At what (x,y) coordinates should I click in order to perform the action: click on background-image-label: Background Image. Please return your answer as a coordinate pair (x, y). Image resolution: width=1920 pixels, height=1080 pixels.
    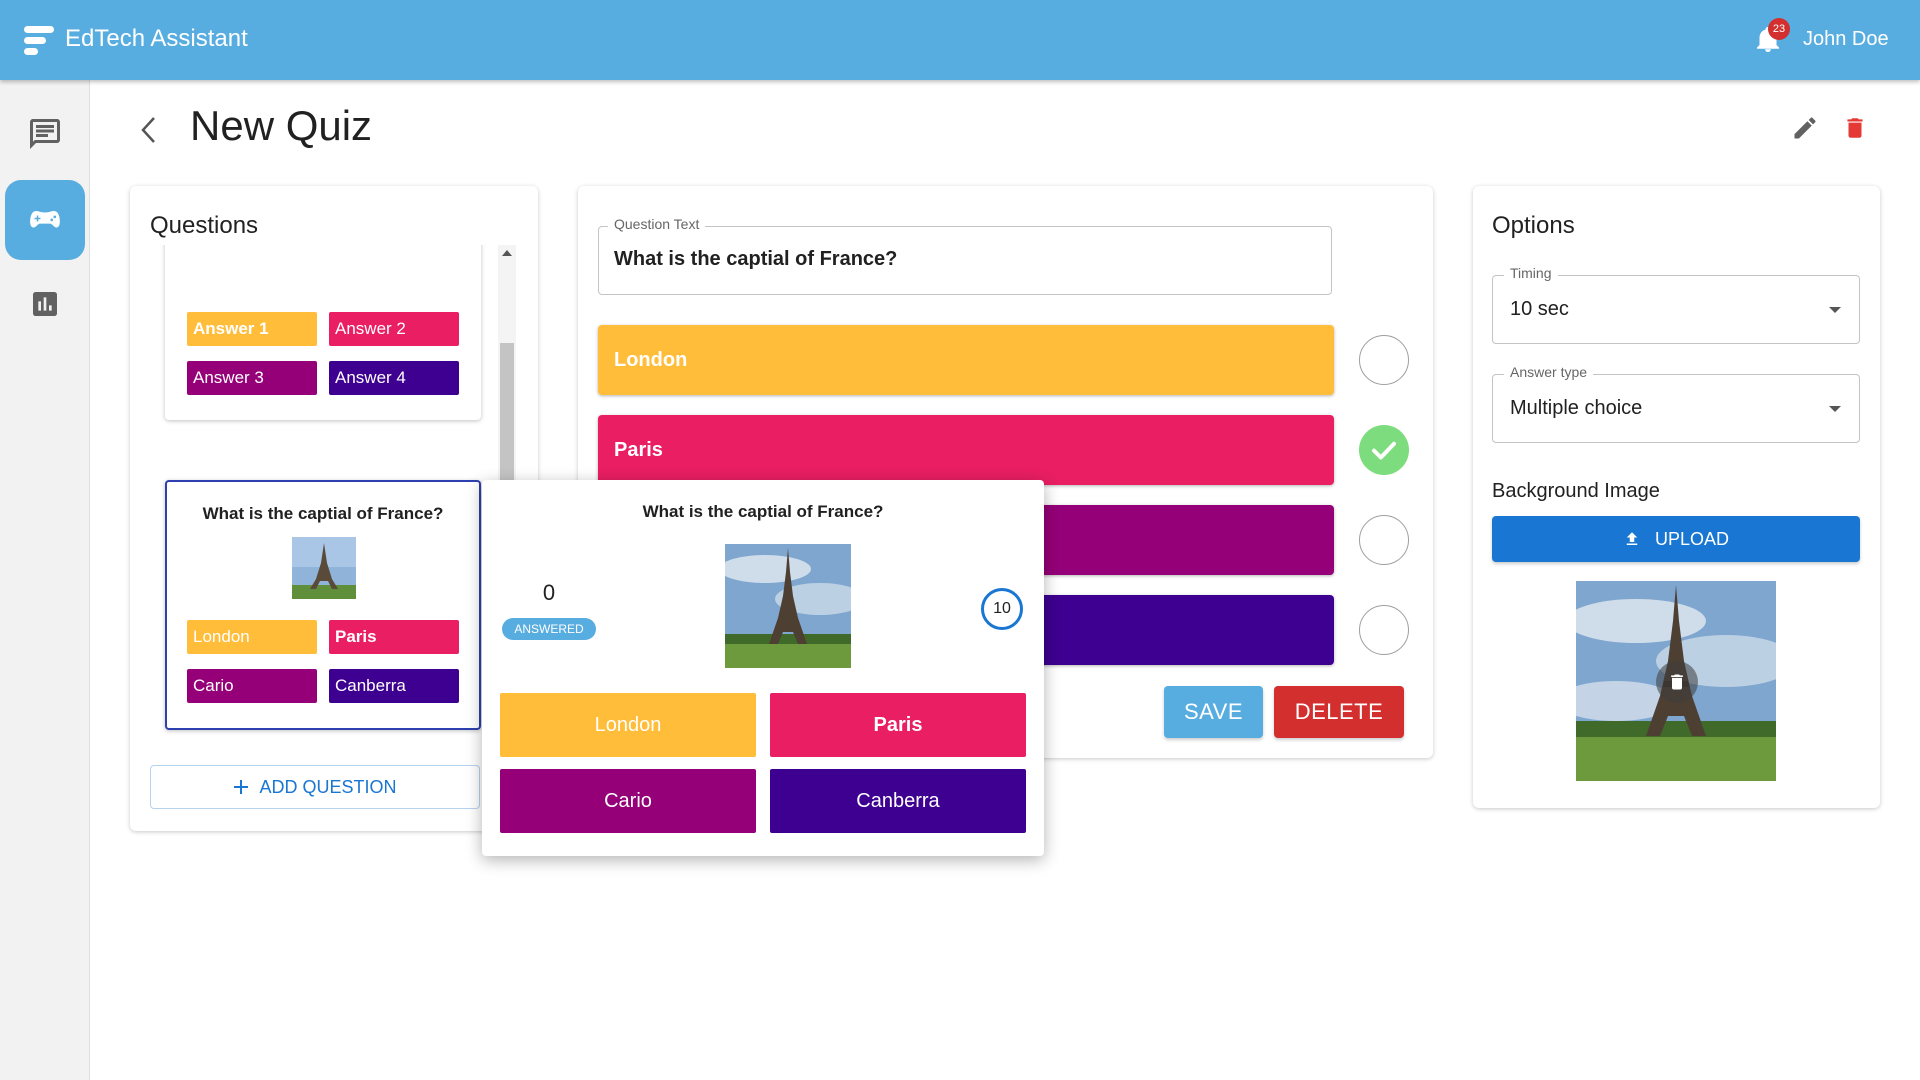
    Looking at the image, I should click on (1576, 491).